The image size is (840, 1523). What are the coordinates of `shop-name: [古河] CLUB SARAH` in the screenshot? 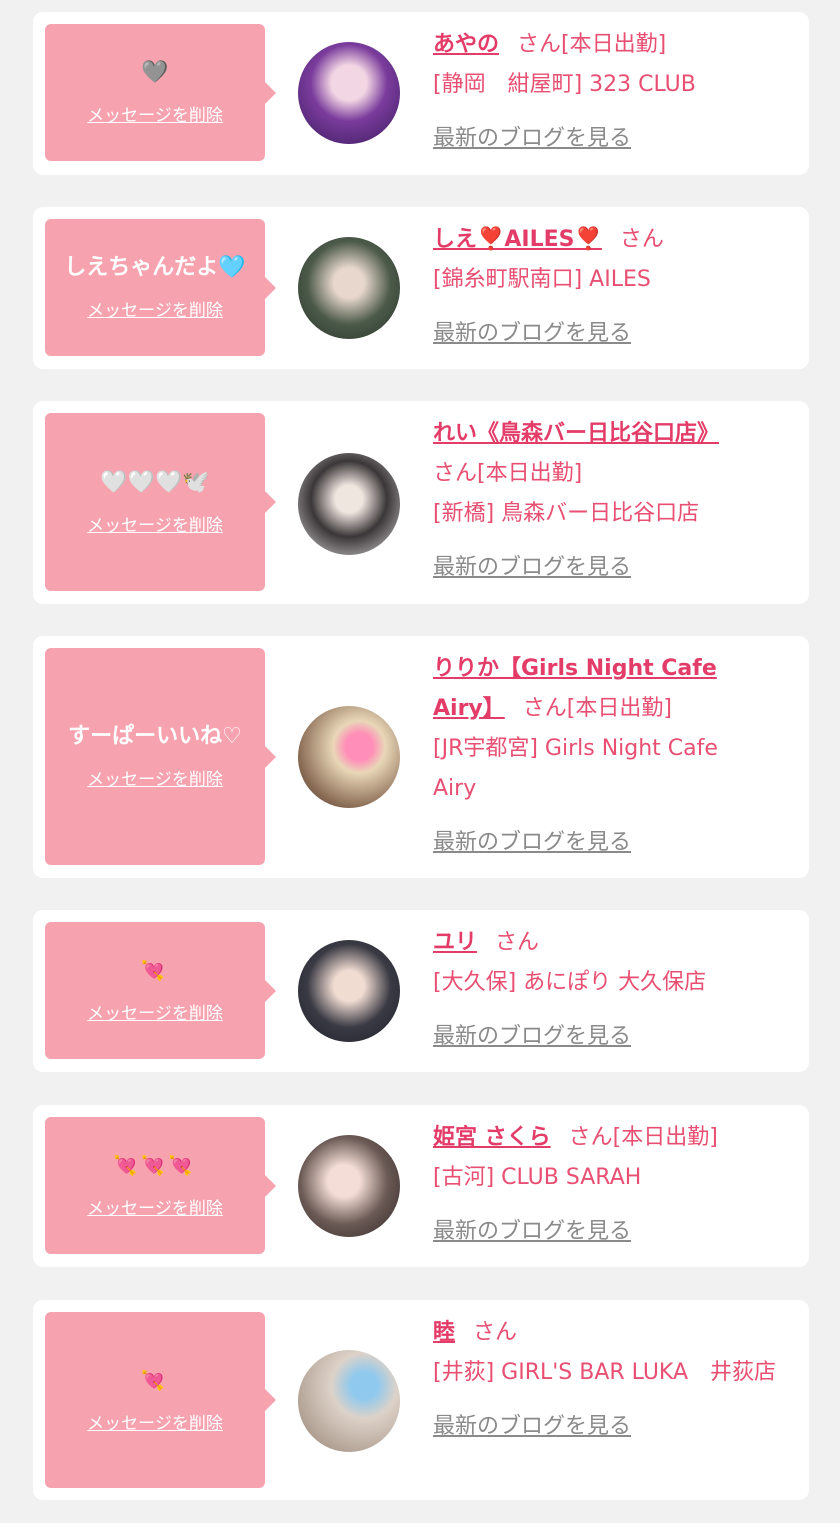 It's located at (537, 1177).